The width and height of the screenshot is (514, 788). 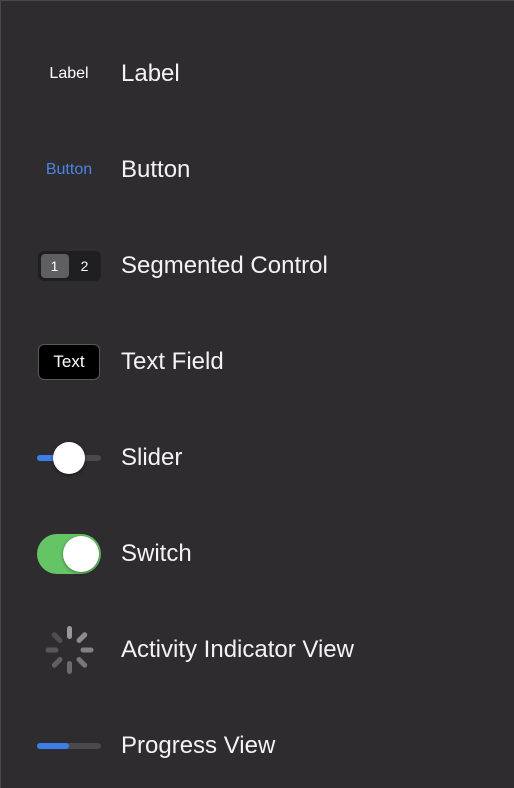 I want to click on progress-view-thumbnail, so click(x=69, y=746).